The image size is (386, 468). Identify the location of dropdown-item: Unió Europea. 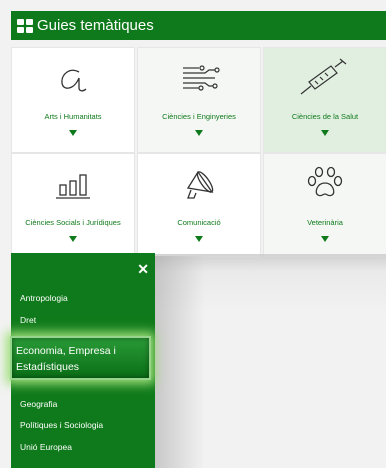
(46, 447).